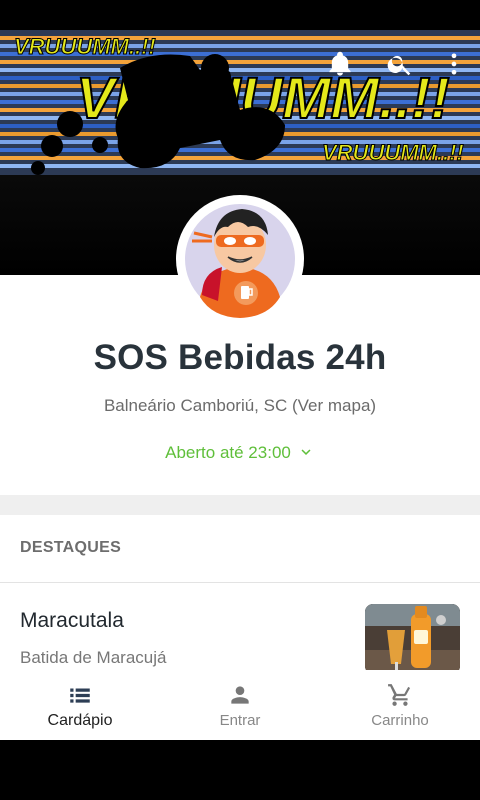 Image resolution: width=480 pixels, height=800 pixels. I want to click on person-icon, so click(240, 695).